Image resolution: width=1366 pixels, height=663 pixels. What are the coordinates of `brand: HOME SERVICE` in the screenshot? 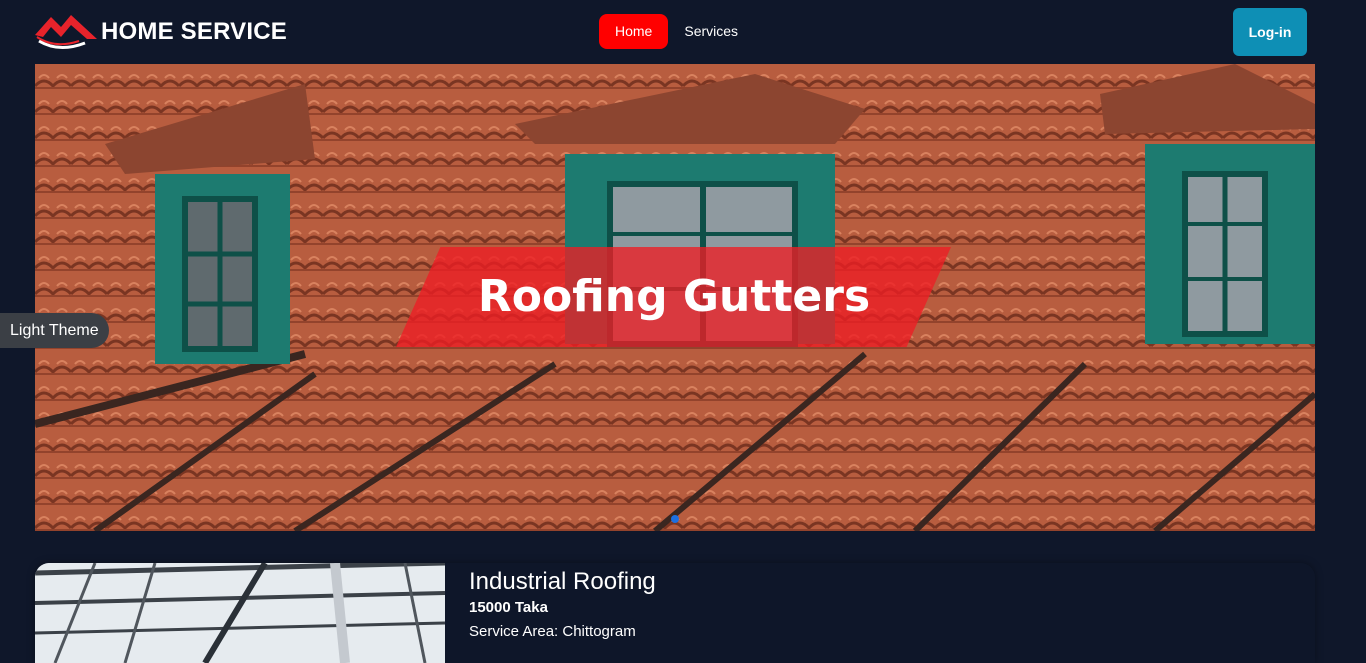 It's located at (161, 32).